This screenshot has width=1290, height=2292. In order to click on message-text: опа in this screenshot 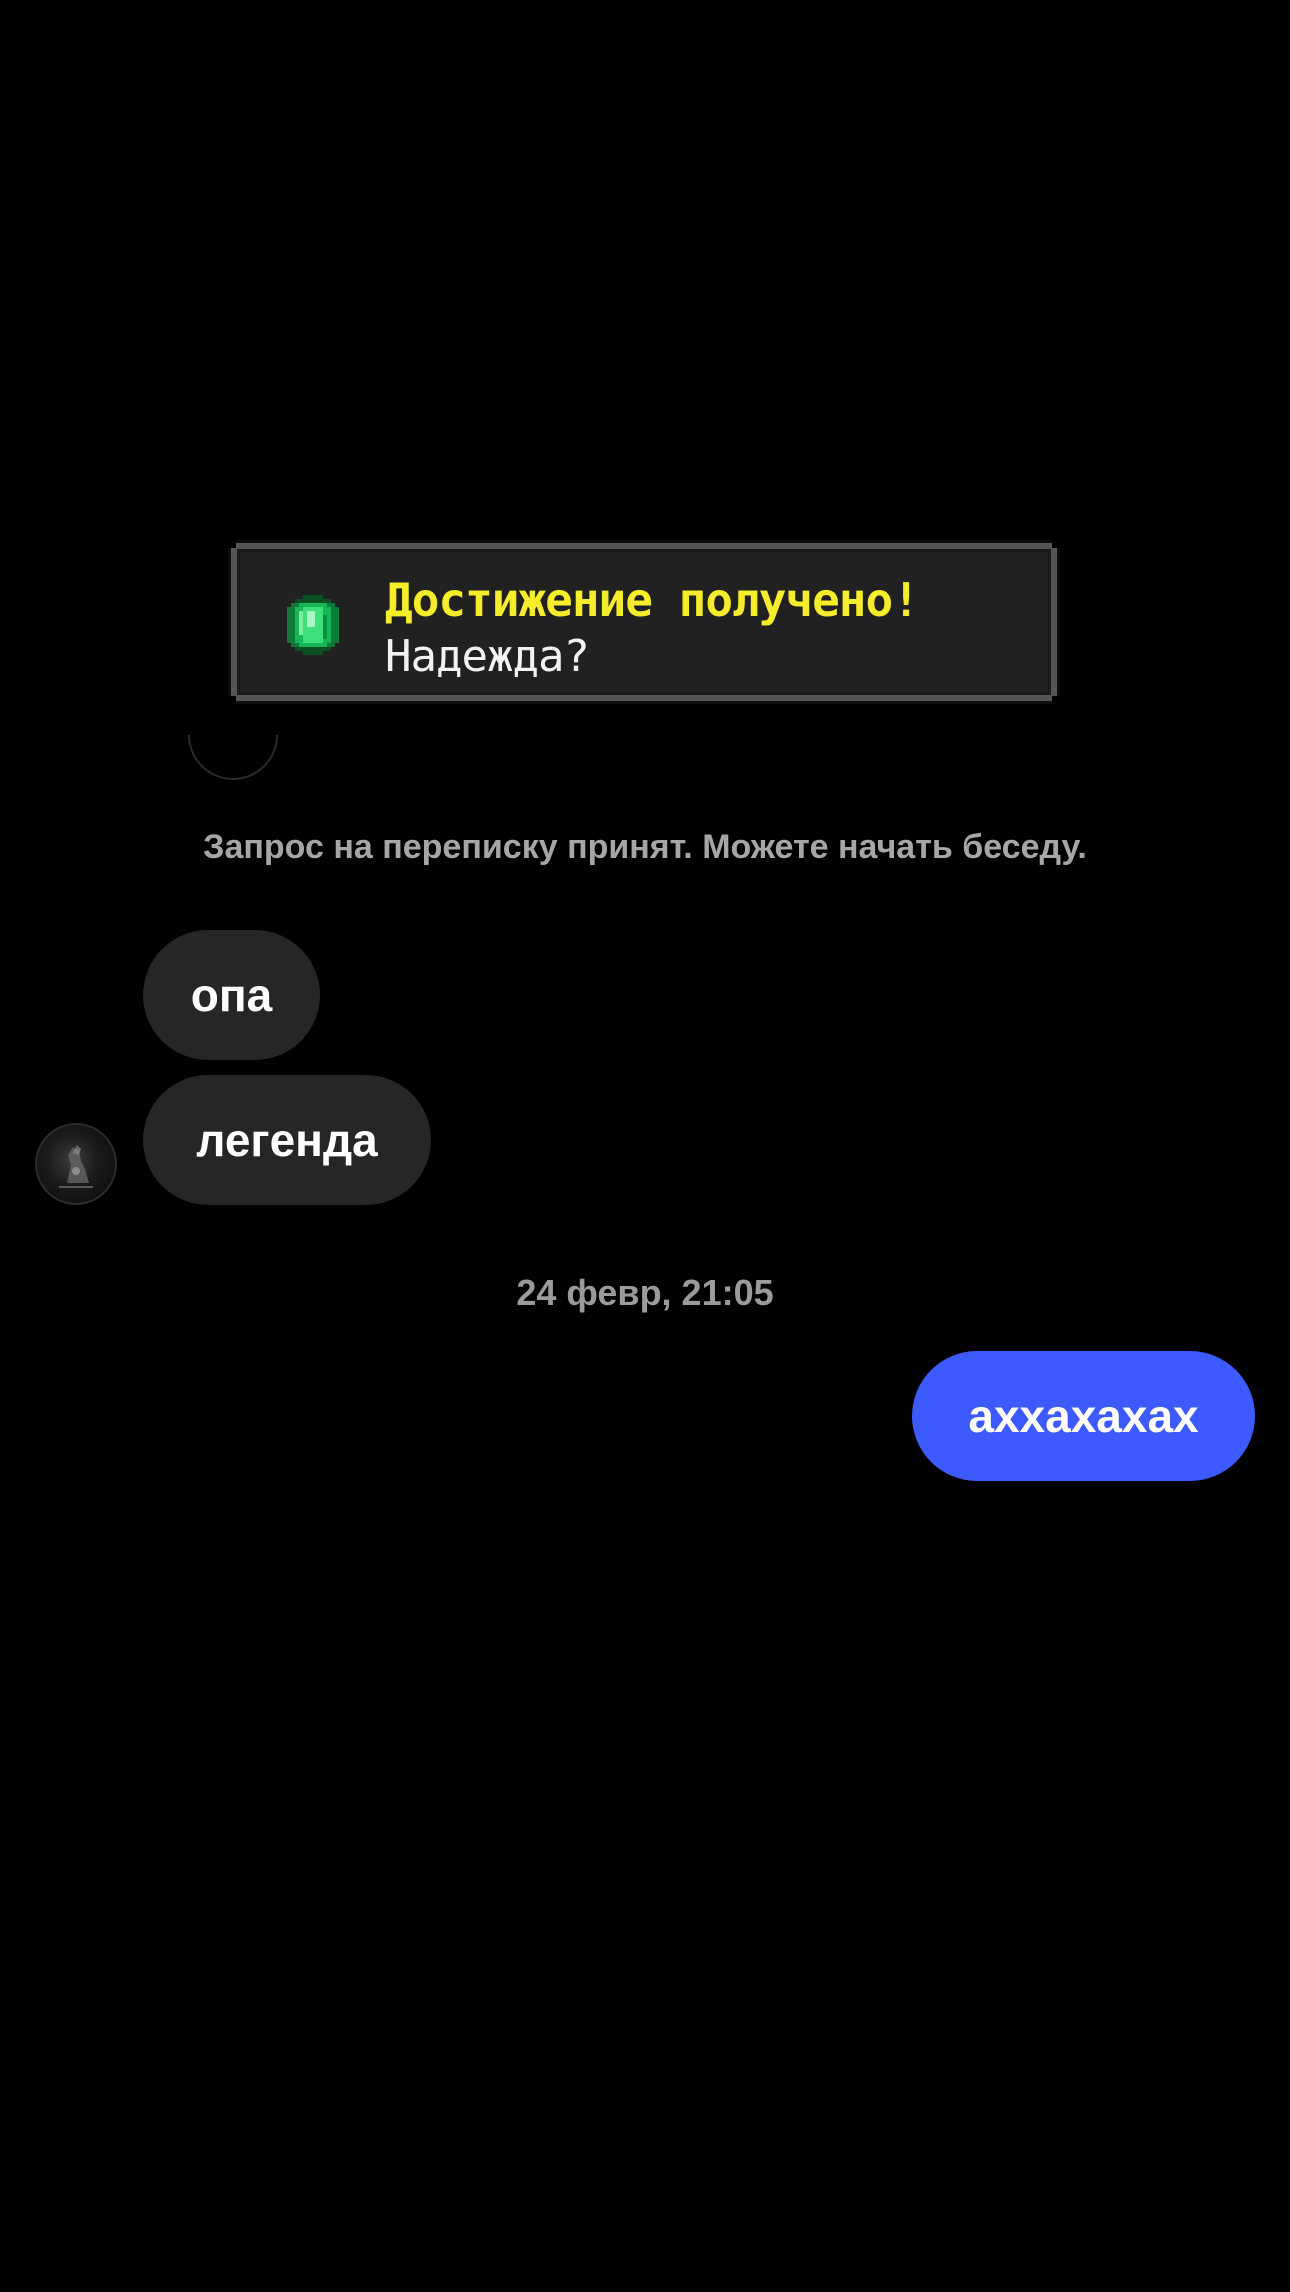, I will do `click(231, 995)`.